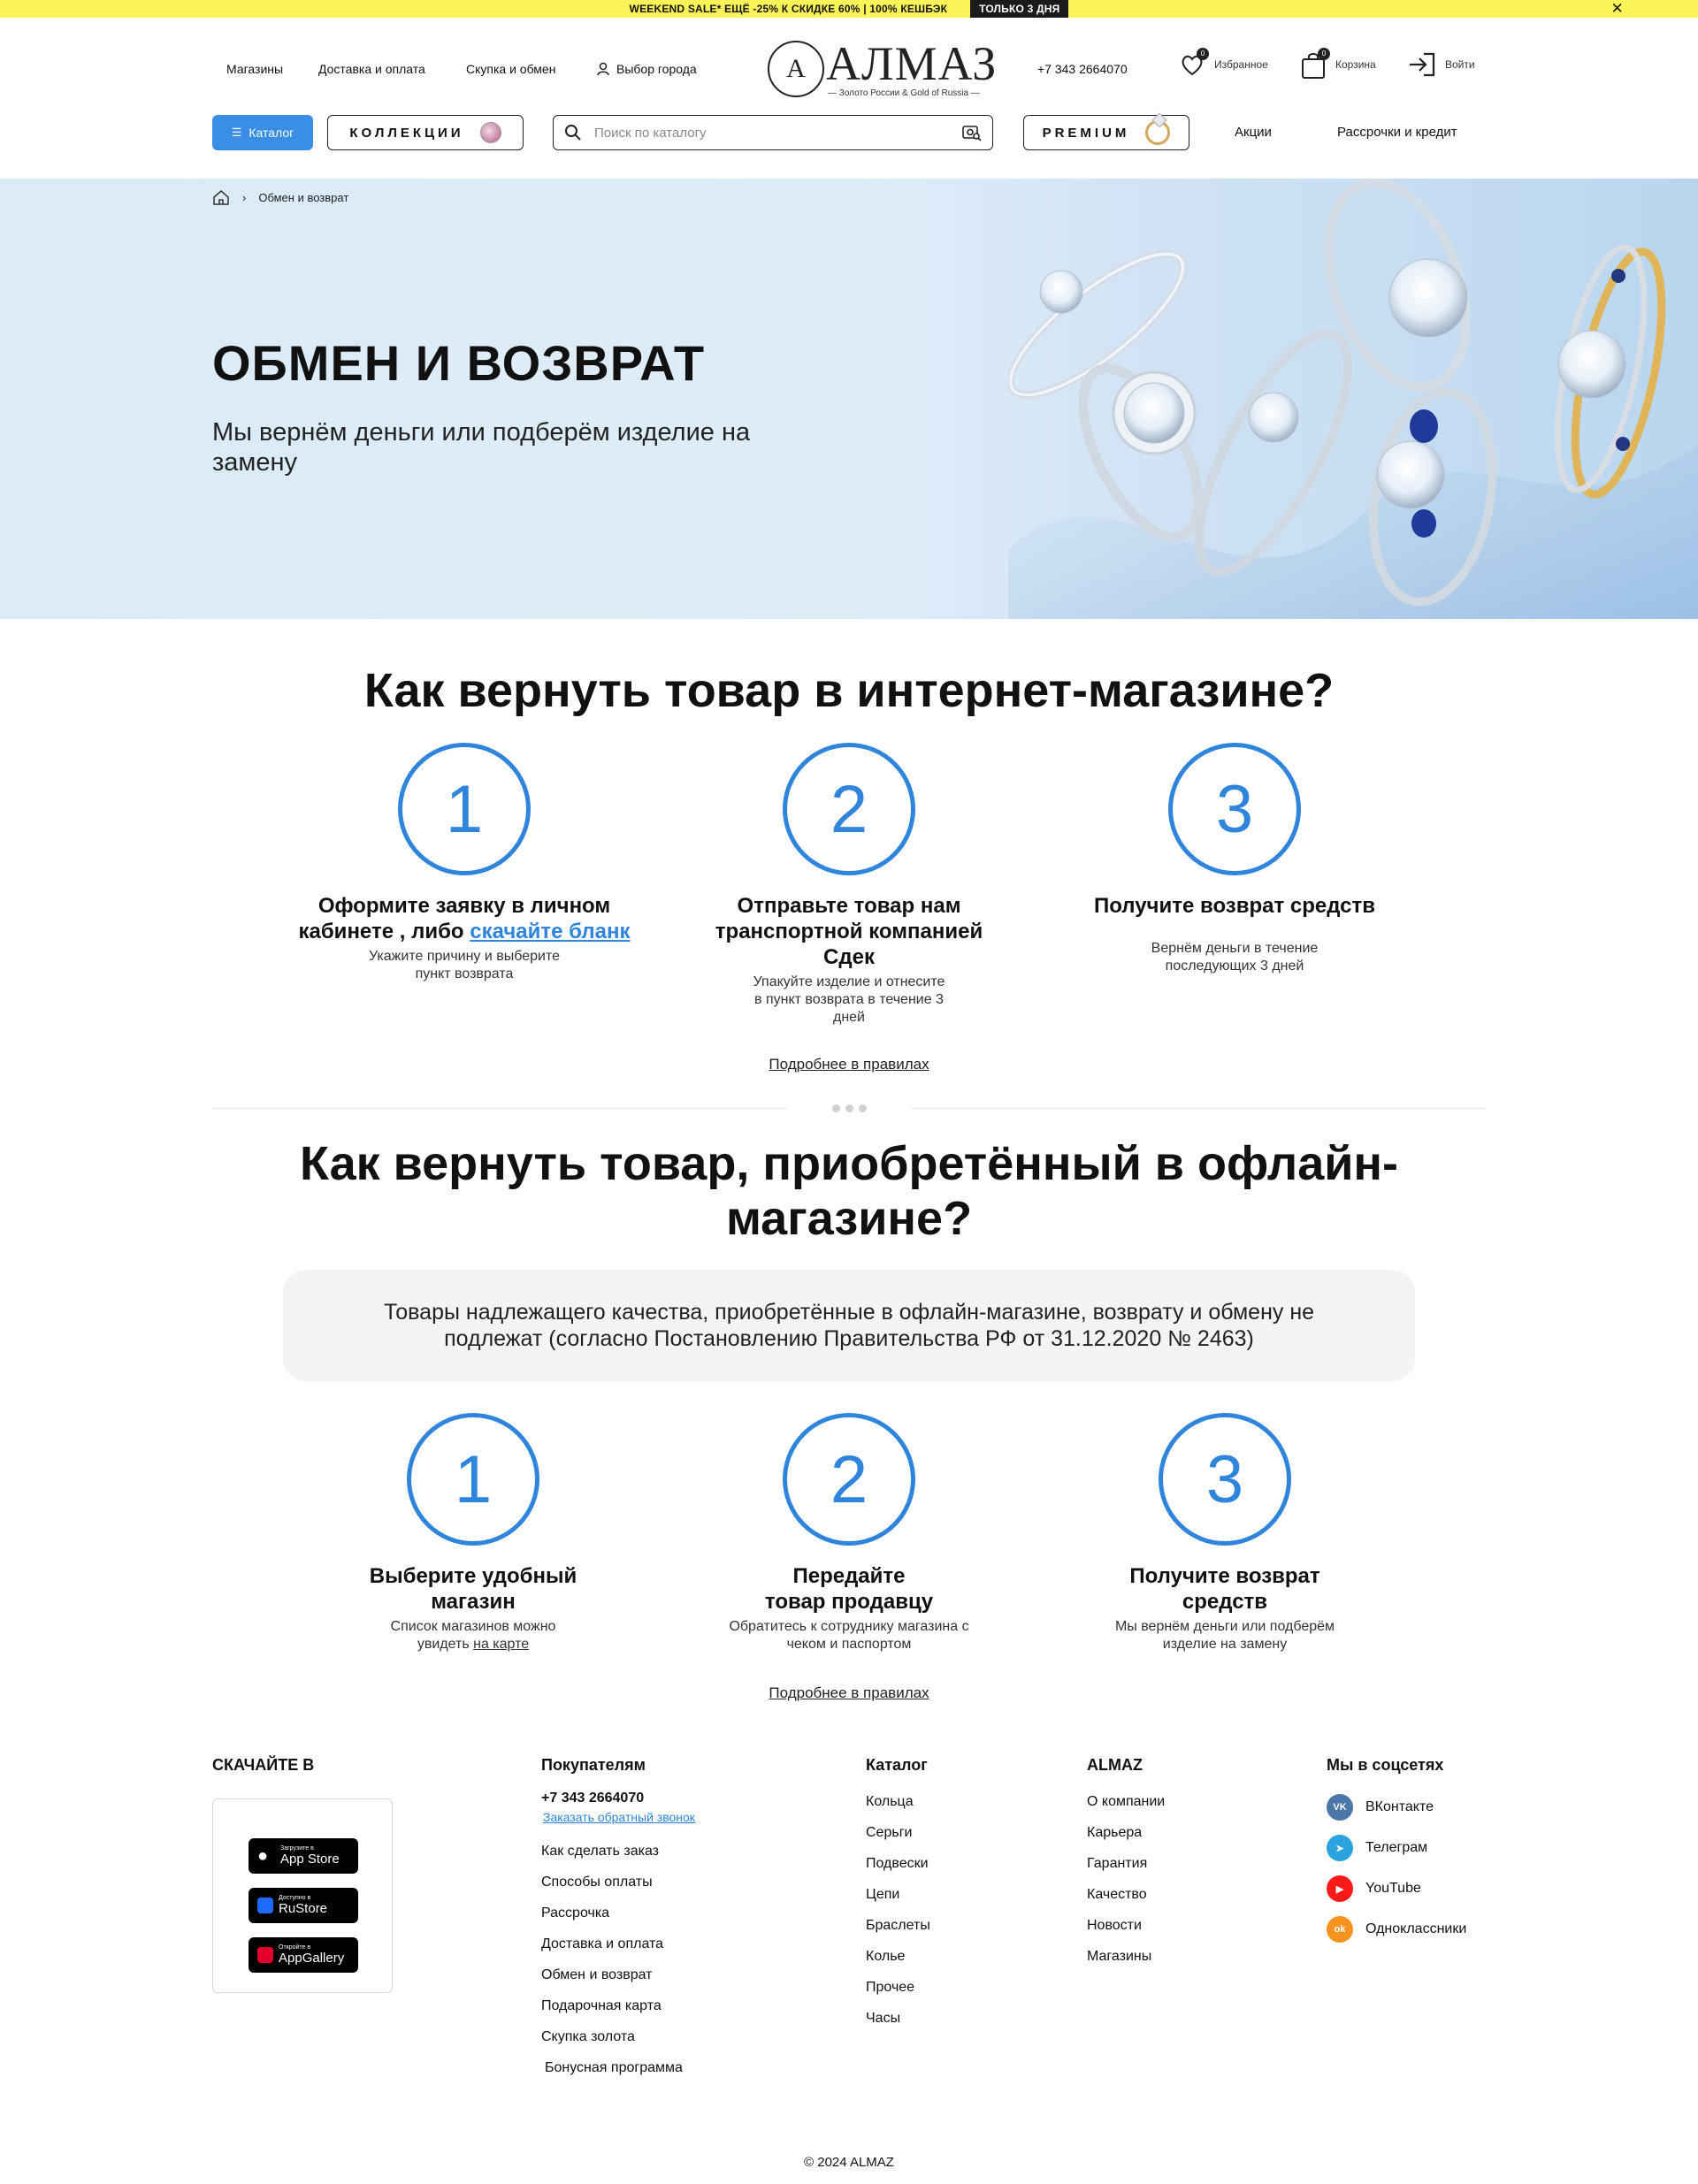  I want to click on footer-link: Обмен и возврат, so click(618, 1975).